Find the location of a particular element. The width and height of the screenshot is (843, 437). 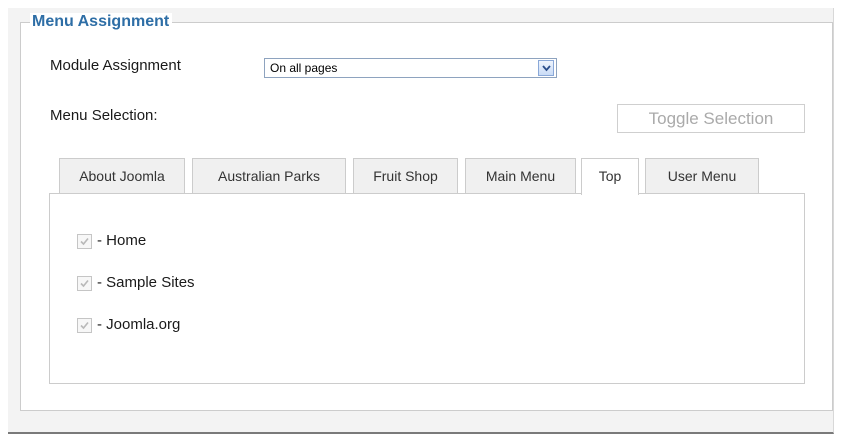

tab-fruit-shop: Fruit Shop is located at coordinates (405, 176).